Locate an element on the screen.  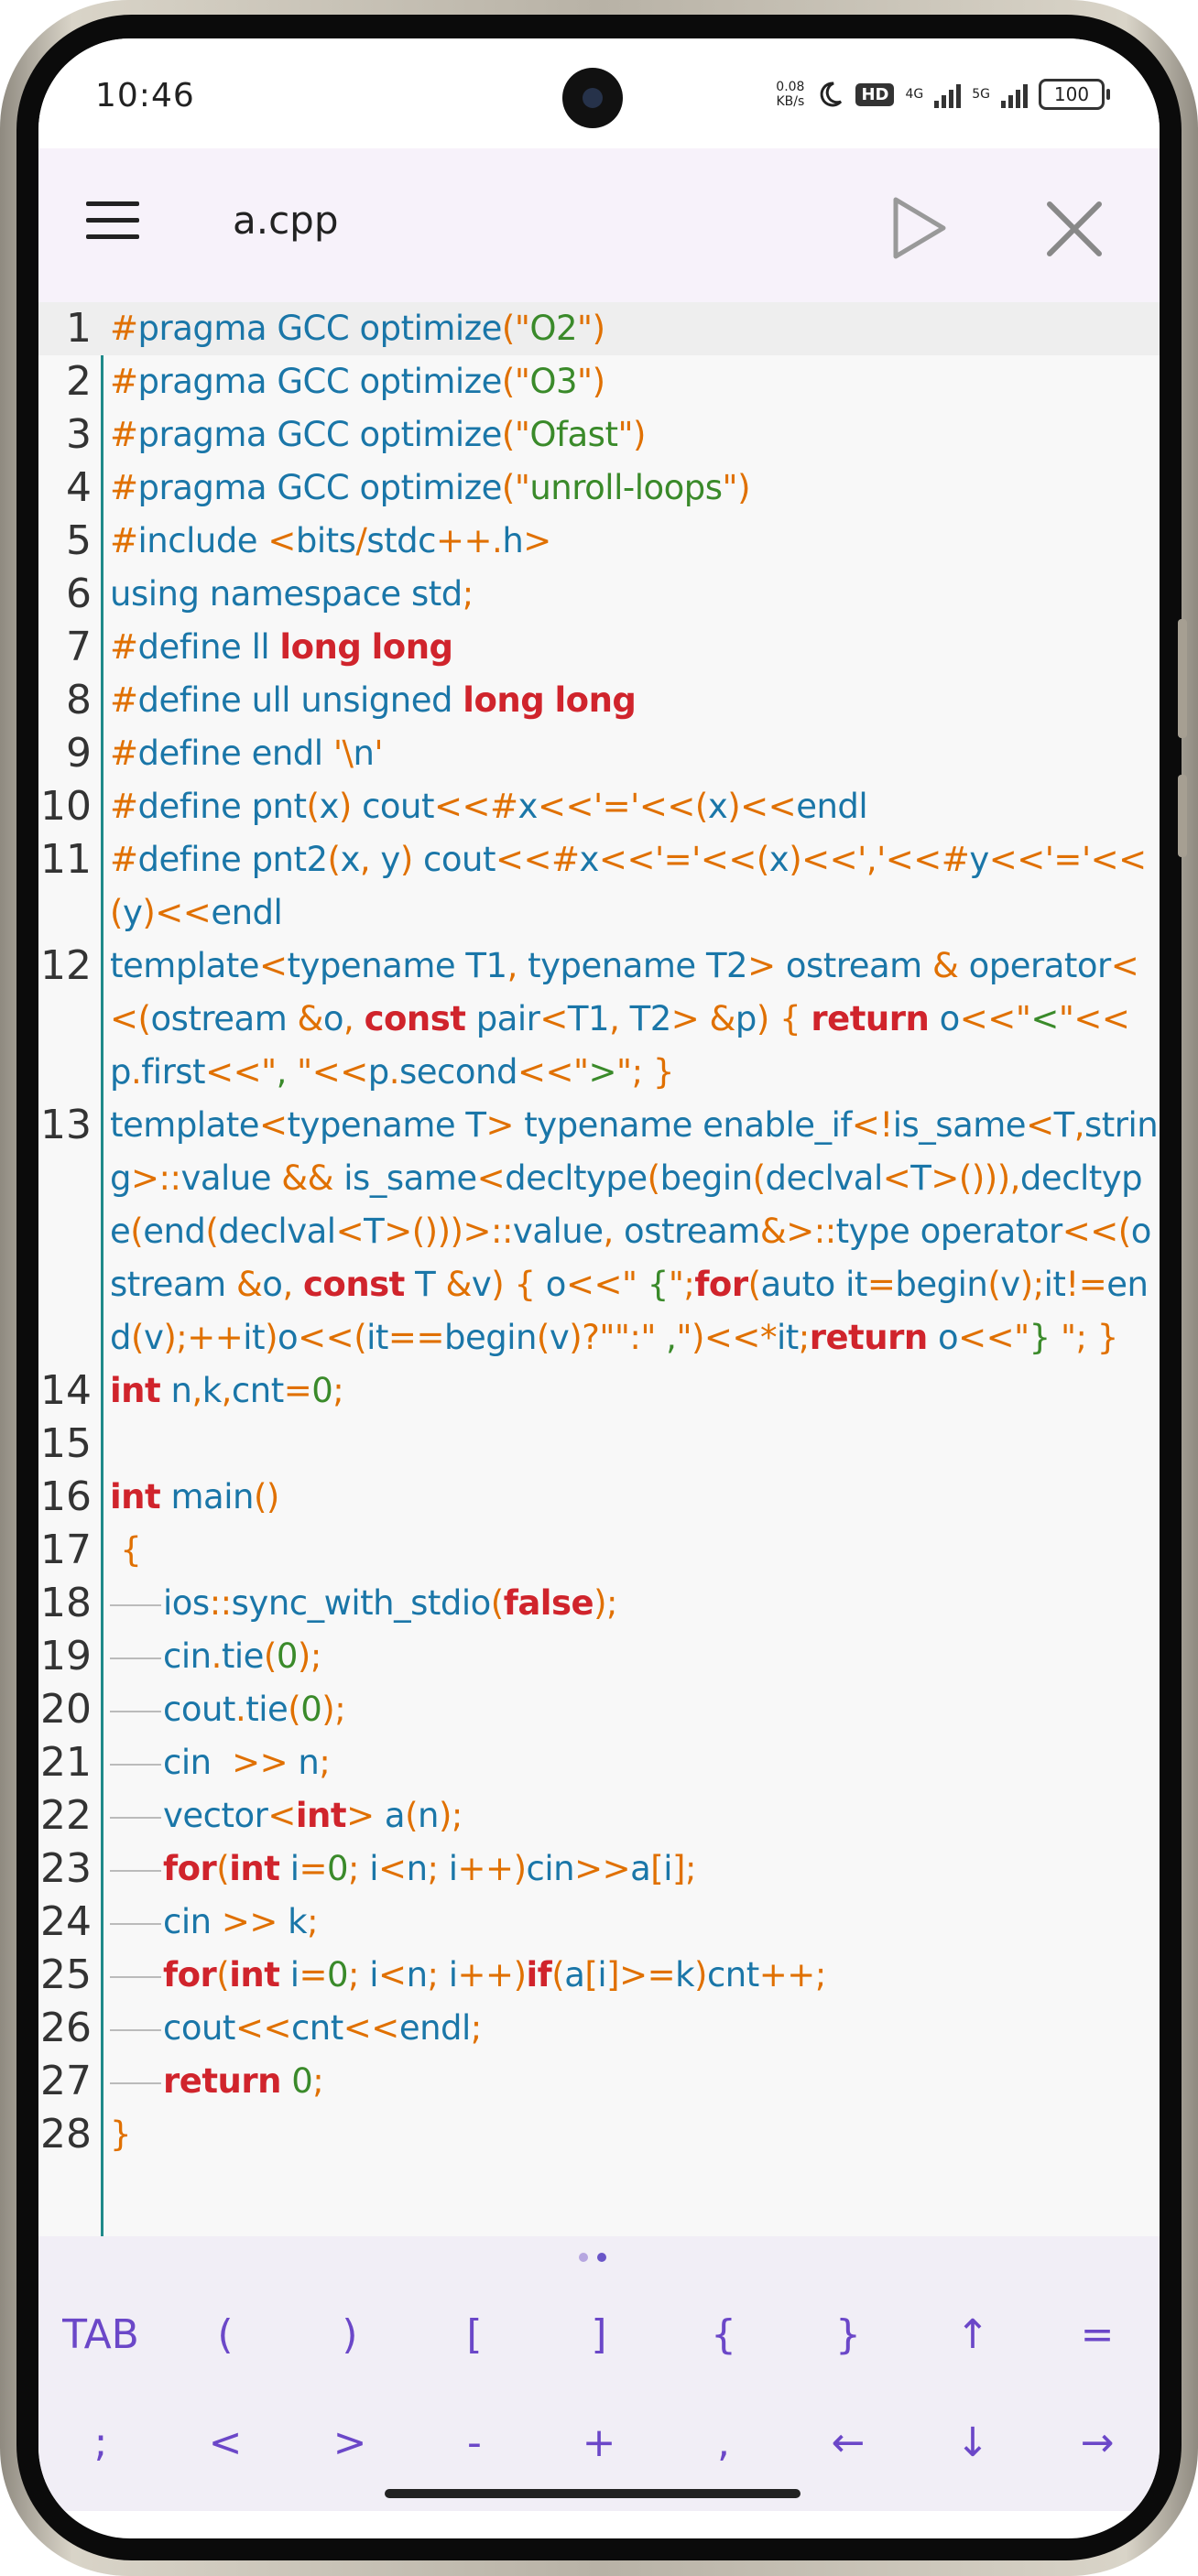
code-line: 1 #pragma GCC optimize("O2") is located at coordinates (599, 328).